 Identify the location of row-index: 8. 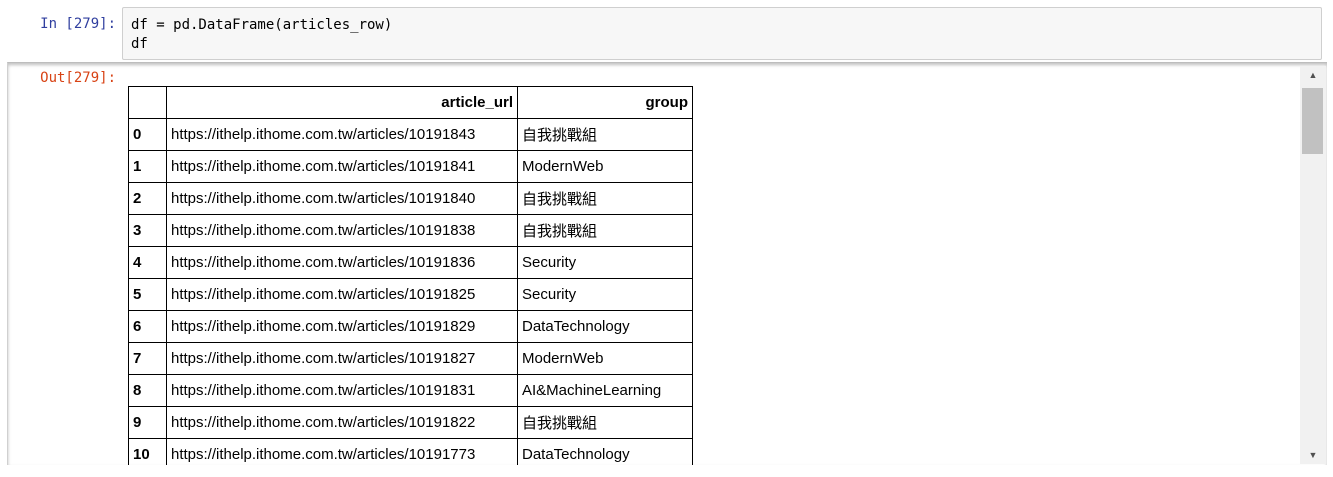
(147, 390).